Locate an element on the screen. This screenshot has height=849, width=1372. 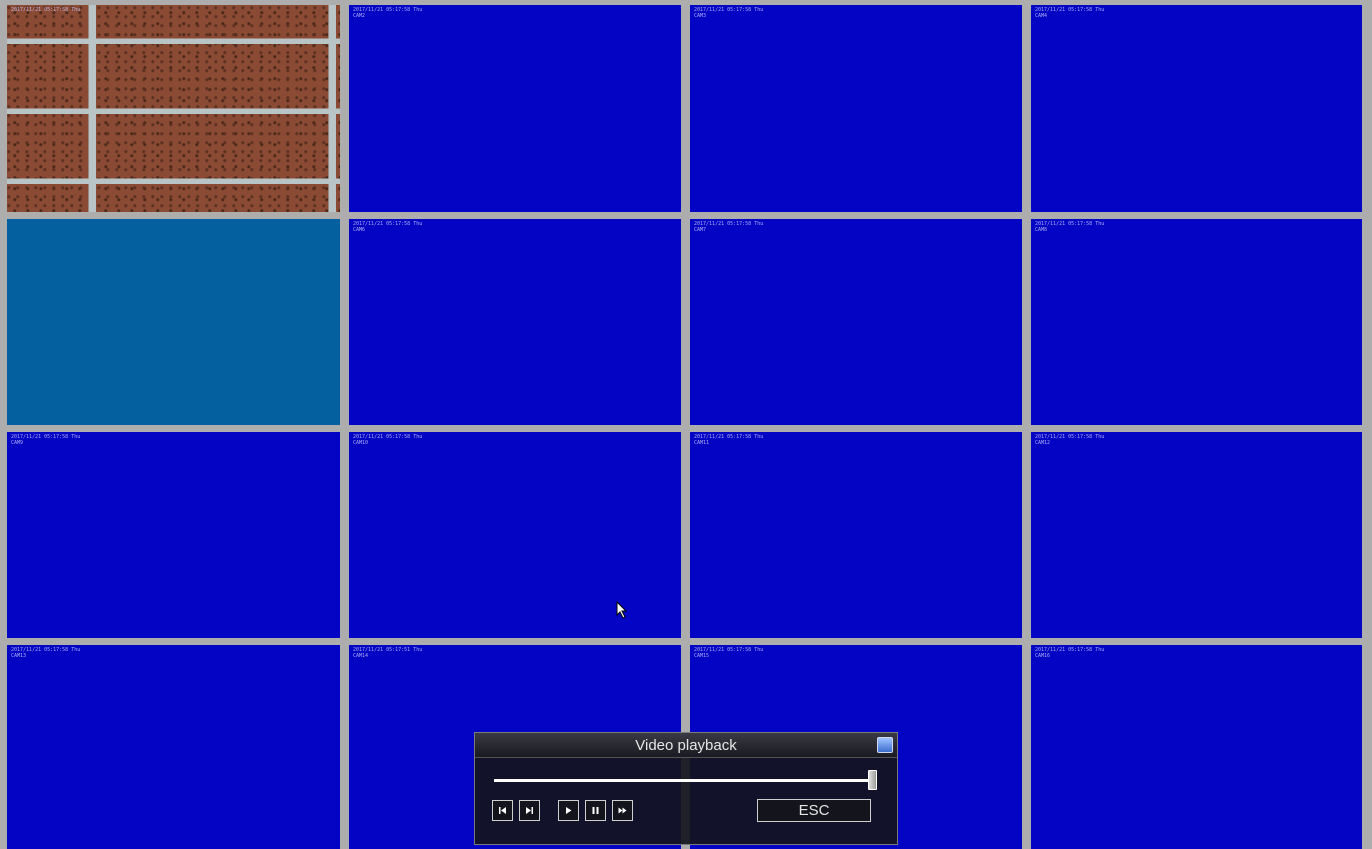
camera-osd: 2017/11/21 05:17:58 Thu CAM12 is located at coordinates (1069, 440).